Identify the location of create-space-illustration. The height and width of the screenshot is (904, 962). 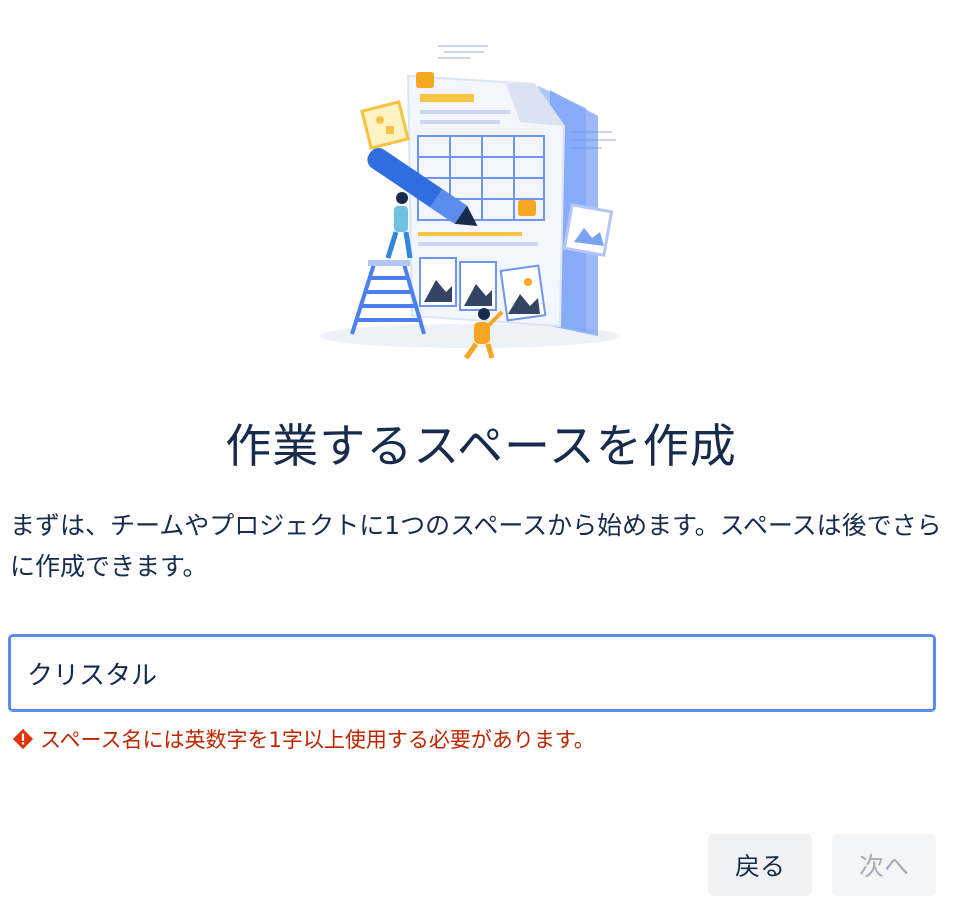
(470, 202).